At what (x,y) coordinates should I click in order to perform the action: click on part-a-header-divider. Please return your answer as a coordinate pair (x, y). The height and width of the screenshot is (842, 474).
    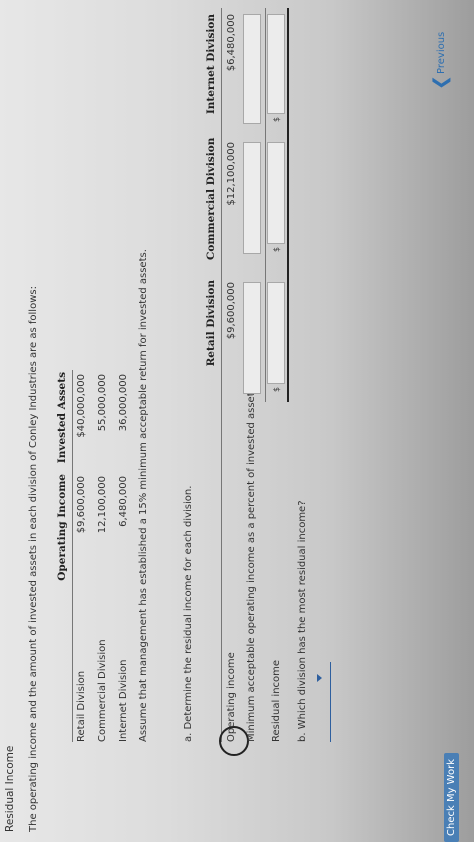
    Looking at the image, I should click on (221, 375).